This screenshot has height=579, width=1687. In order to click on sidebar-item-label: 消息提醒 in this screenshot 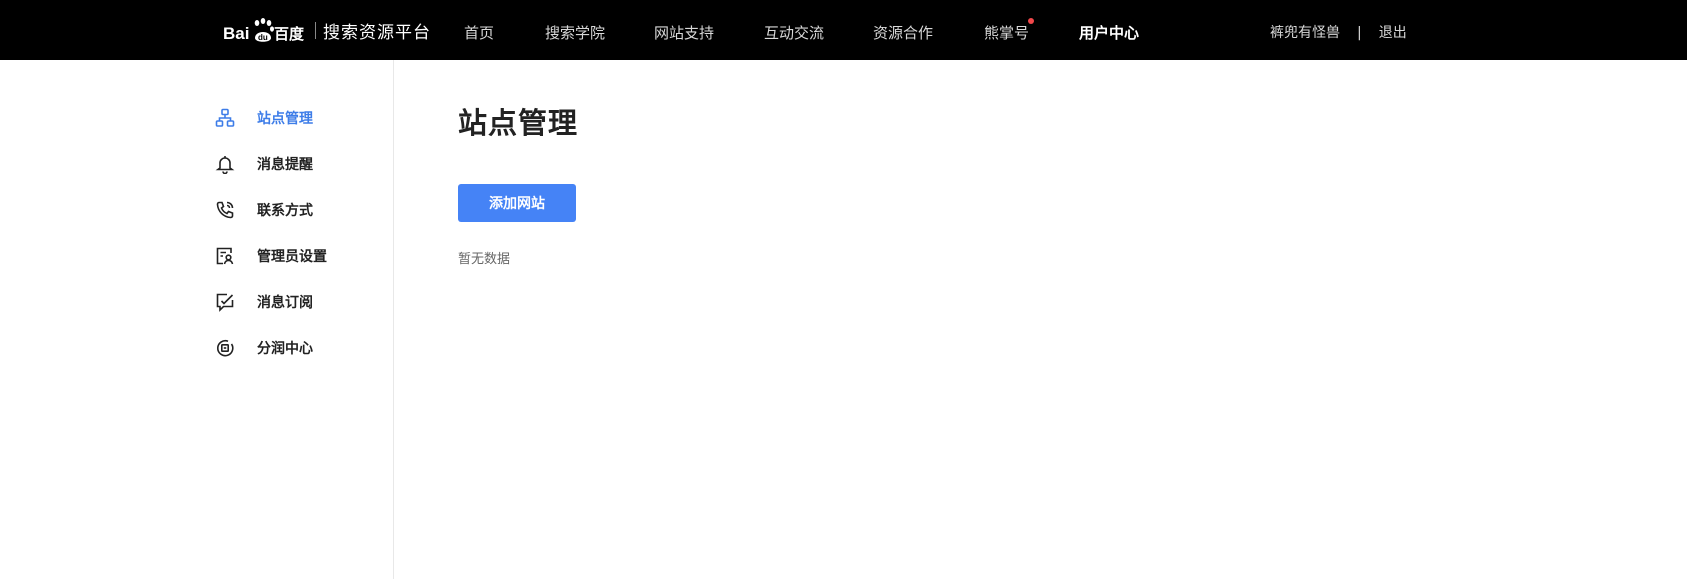, I will do `click(285, 165)`.